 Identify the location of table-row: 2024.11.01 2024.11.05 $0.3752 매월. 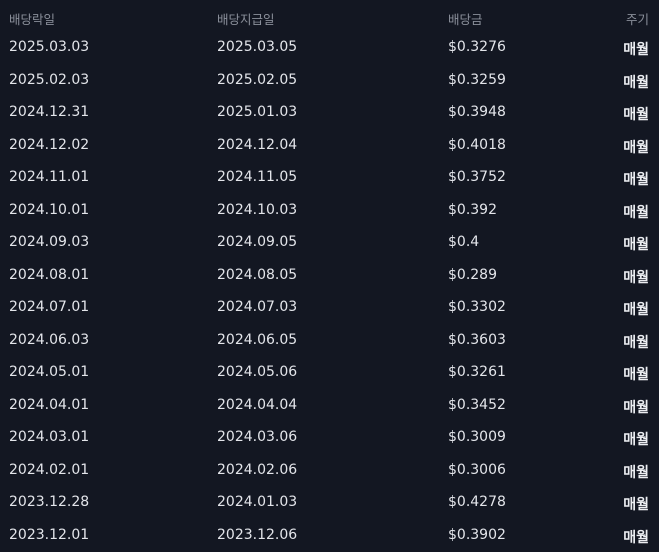
(329, 178).